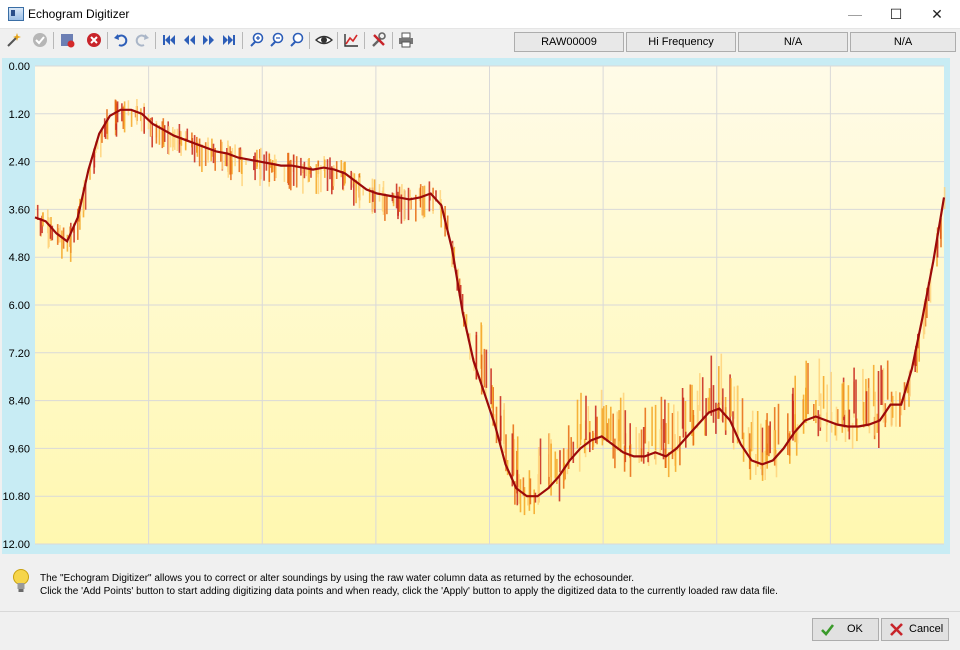  What do you see at coordinates (406, 40) in the screenshot?
I see `print-icon` at bounding box center [406, 40].